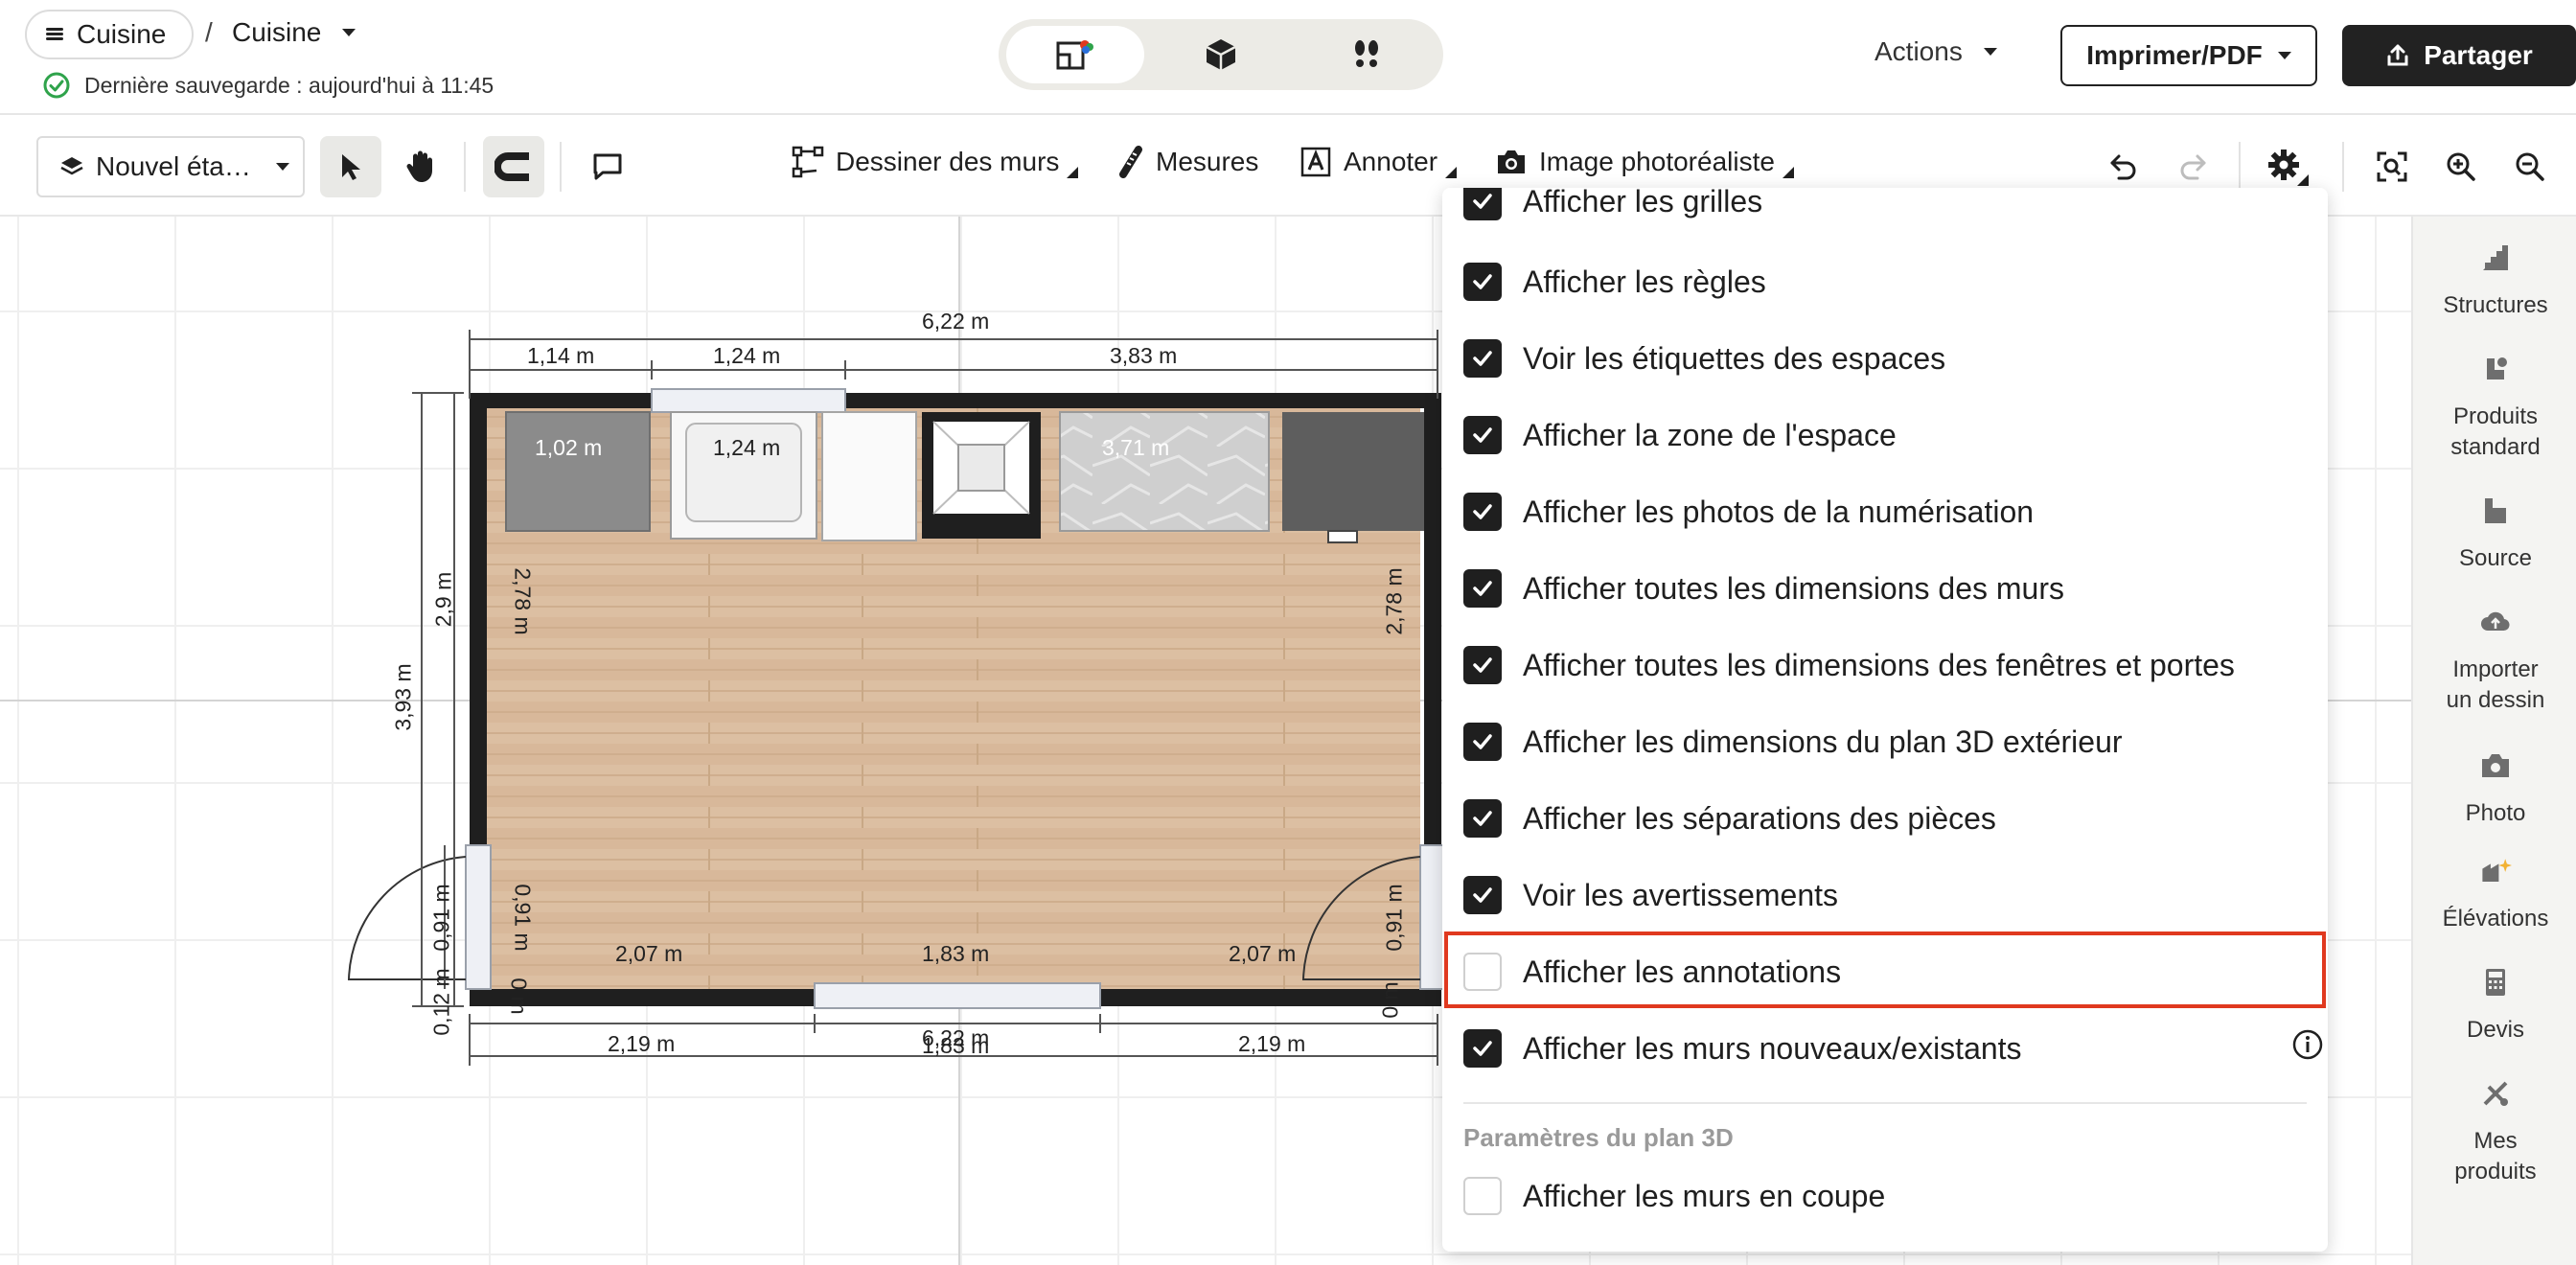 The image size is (2576, 1265). I want to click on option-label: Afficher la zone de l'espace, so click(1710, 434).